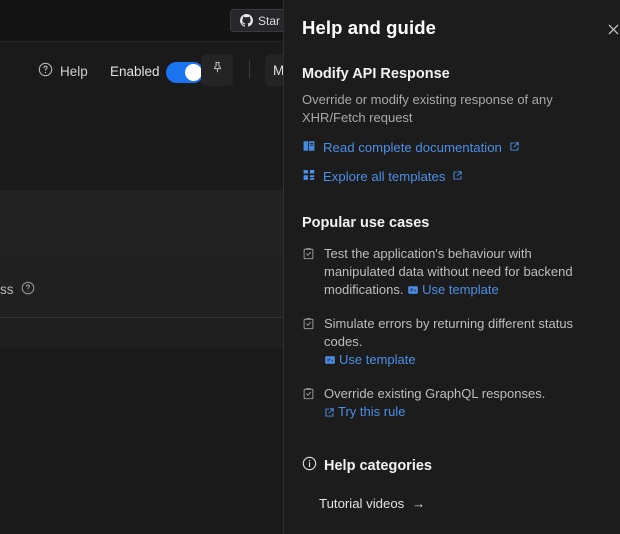 This screenshot has width=620, height=534. I want to click on github-icon, so click(246, 20).